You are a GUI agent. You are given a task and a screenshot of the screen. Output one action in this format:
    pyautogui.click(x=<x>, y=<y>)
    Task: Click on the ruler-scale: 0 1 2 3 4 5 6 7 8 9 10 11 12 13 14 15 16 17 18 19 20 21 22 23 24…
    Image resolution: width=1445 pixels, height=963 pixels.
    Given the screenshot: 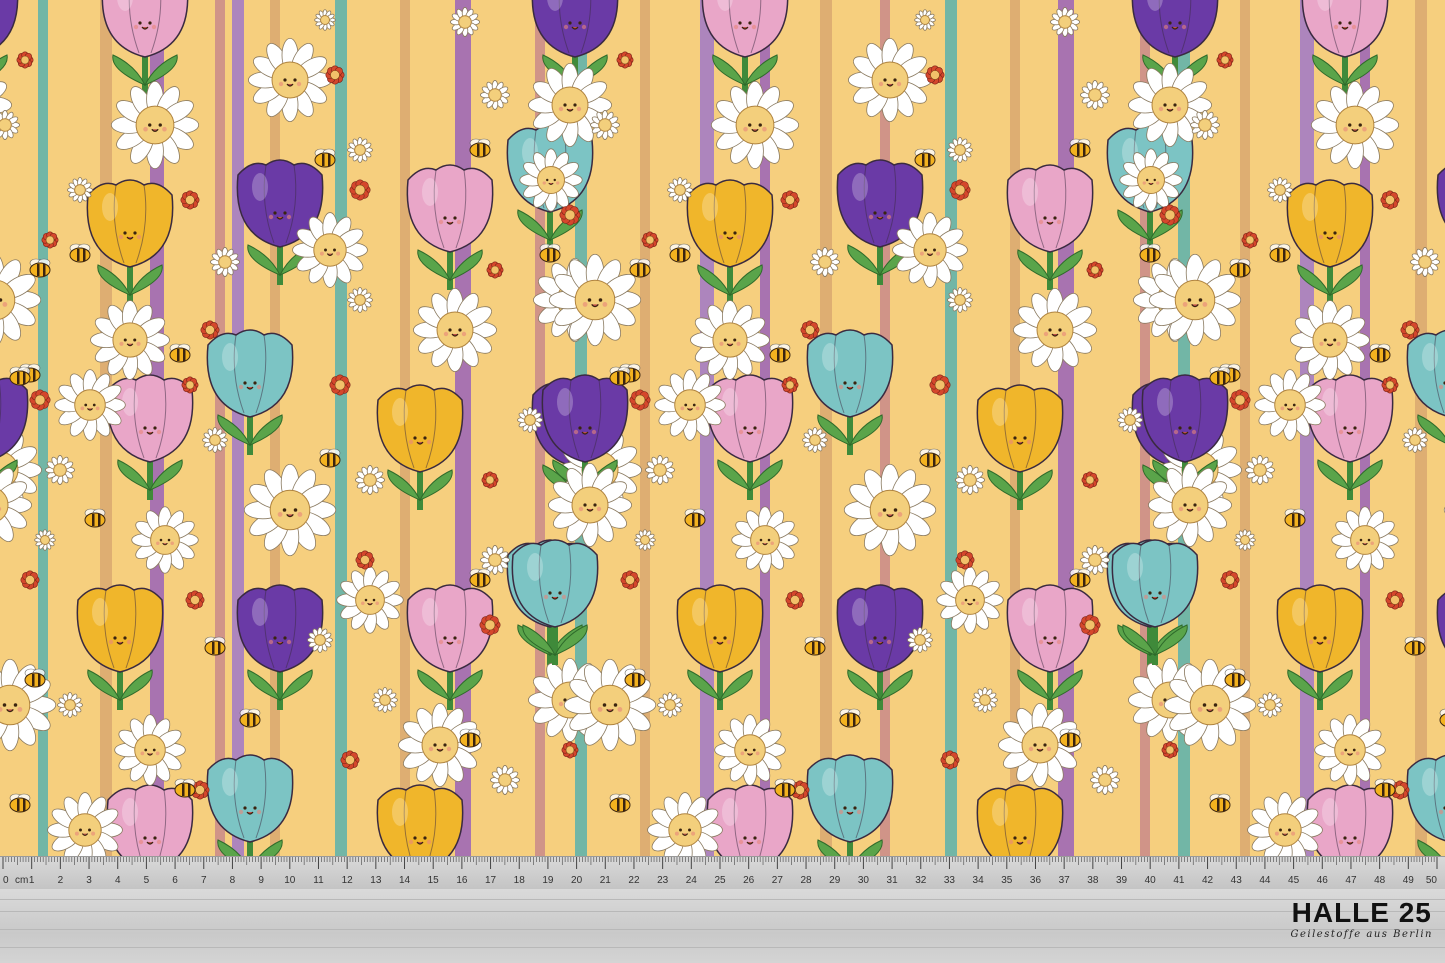 What is the action you would take?
    pyautogui.click(x=720, y=871)
    